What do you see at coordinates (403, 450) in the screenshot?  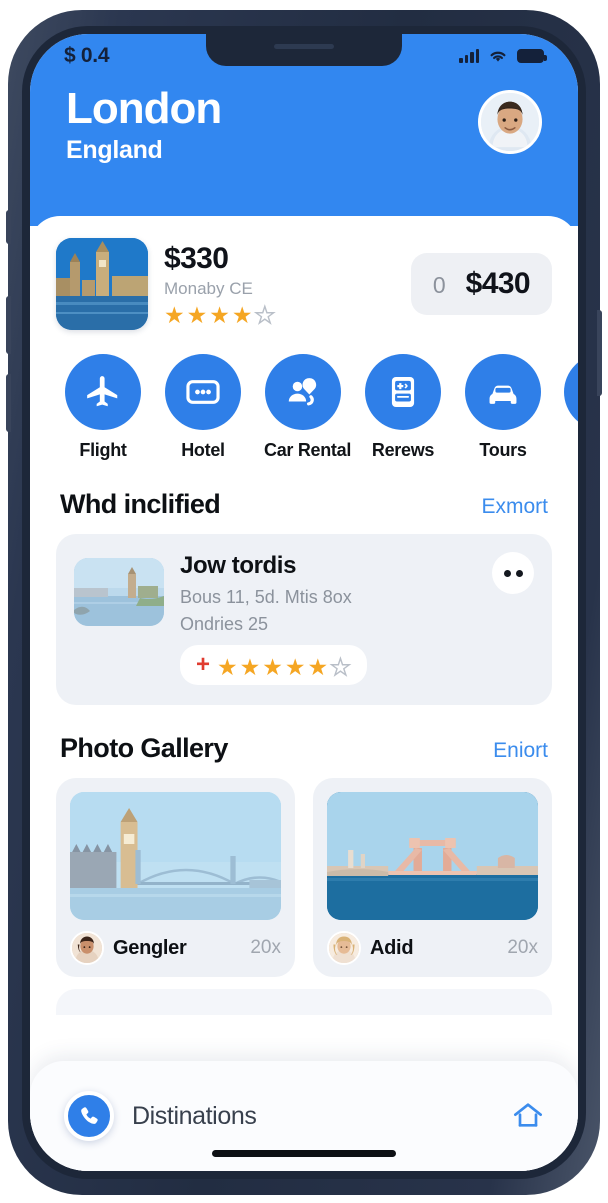 I see `category-label: Rerews` at bounding box center [403, 450].